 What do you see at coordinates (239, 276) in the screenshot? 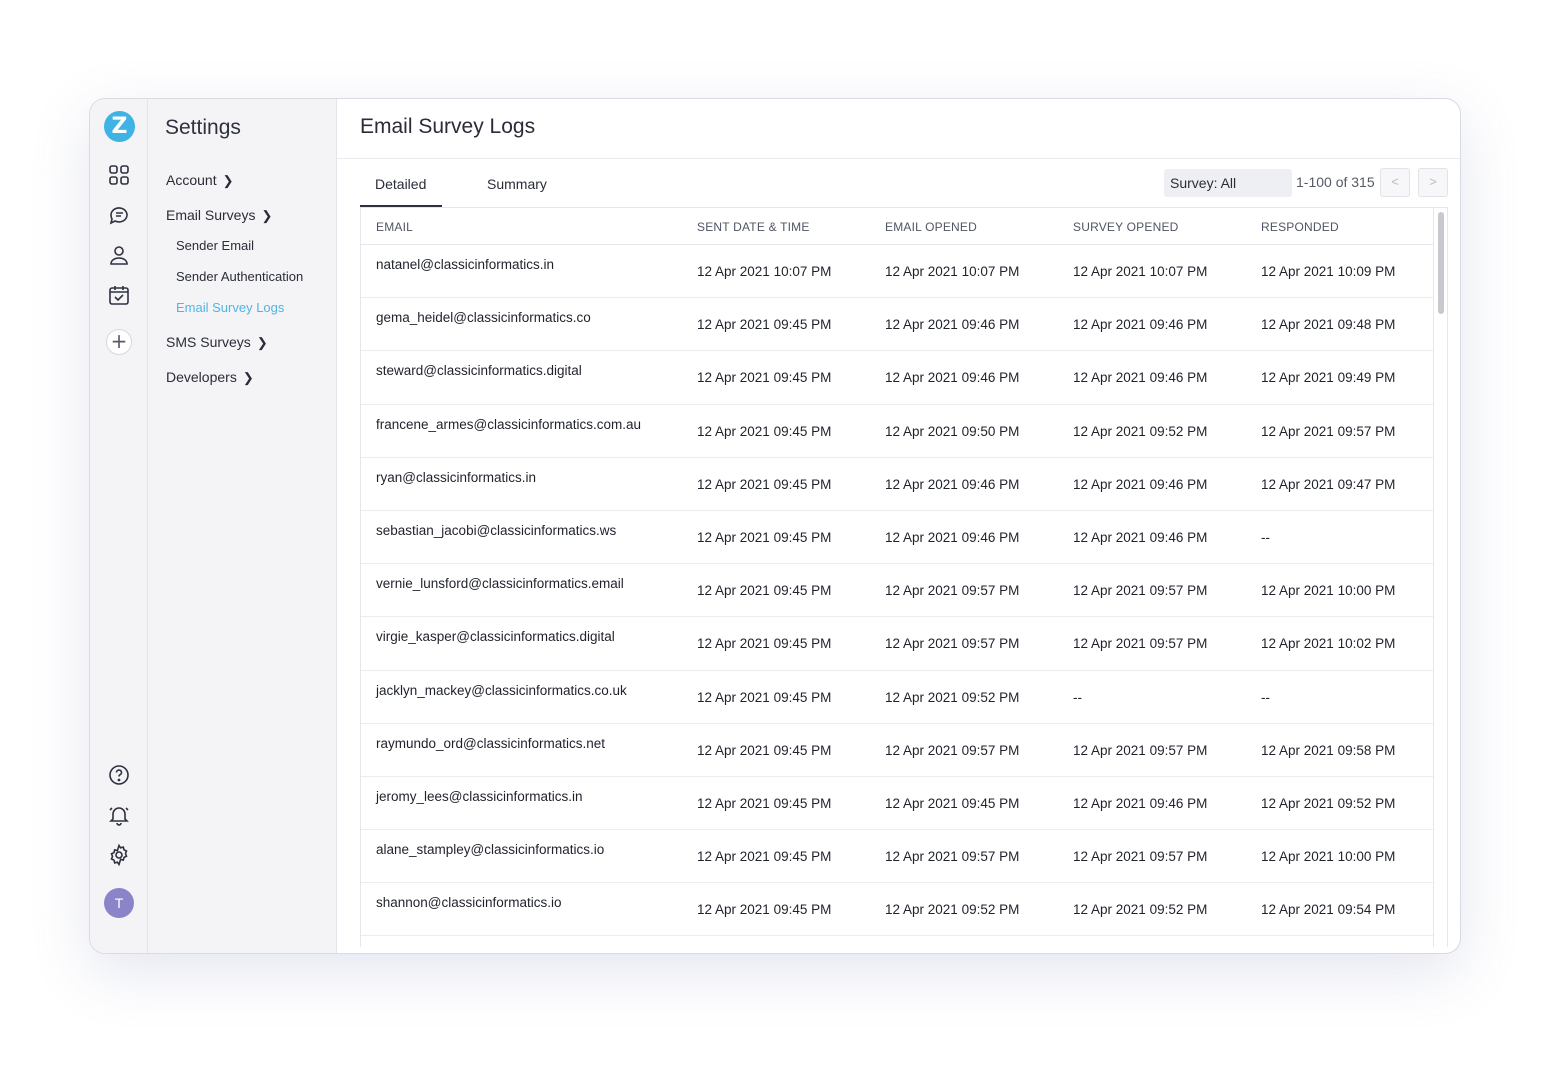
I see `sidebar-subitem-sender-authentication: Sender Authentication` at bounding box center [239, 276].